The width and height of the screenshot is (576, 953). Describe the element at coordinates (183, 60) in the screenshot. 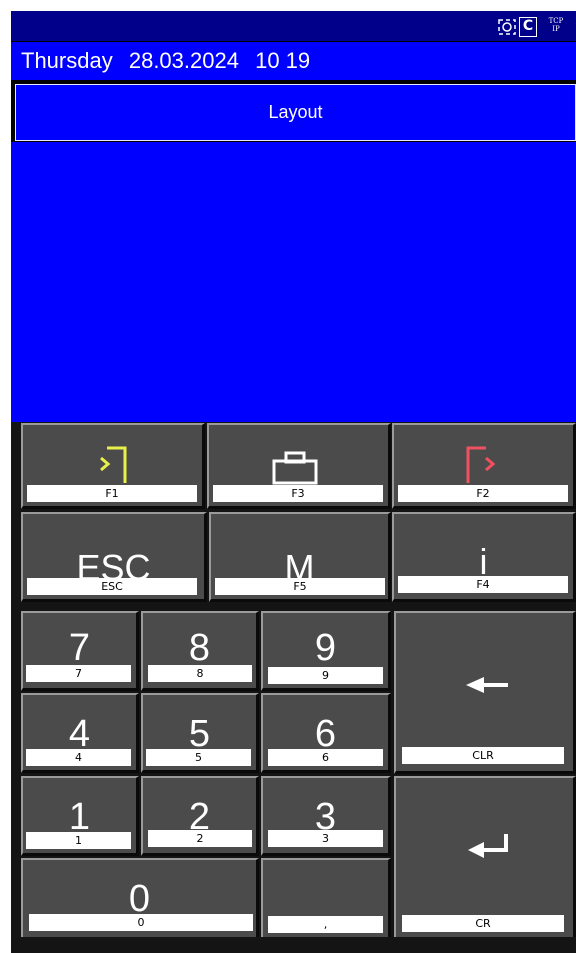

I see `date: 28.03.2024` at that location.